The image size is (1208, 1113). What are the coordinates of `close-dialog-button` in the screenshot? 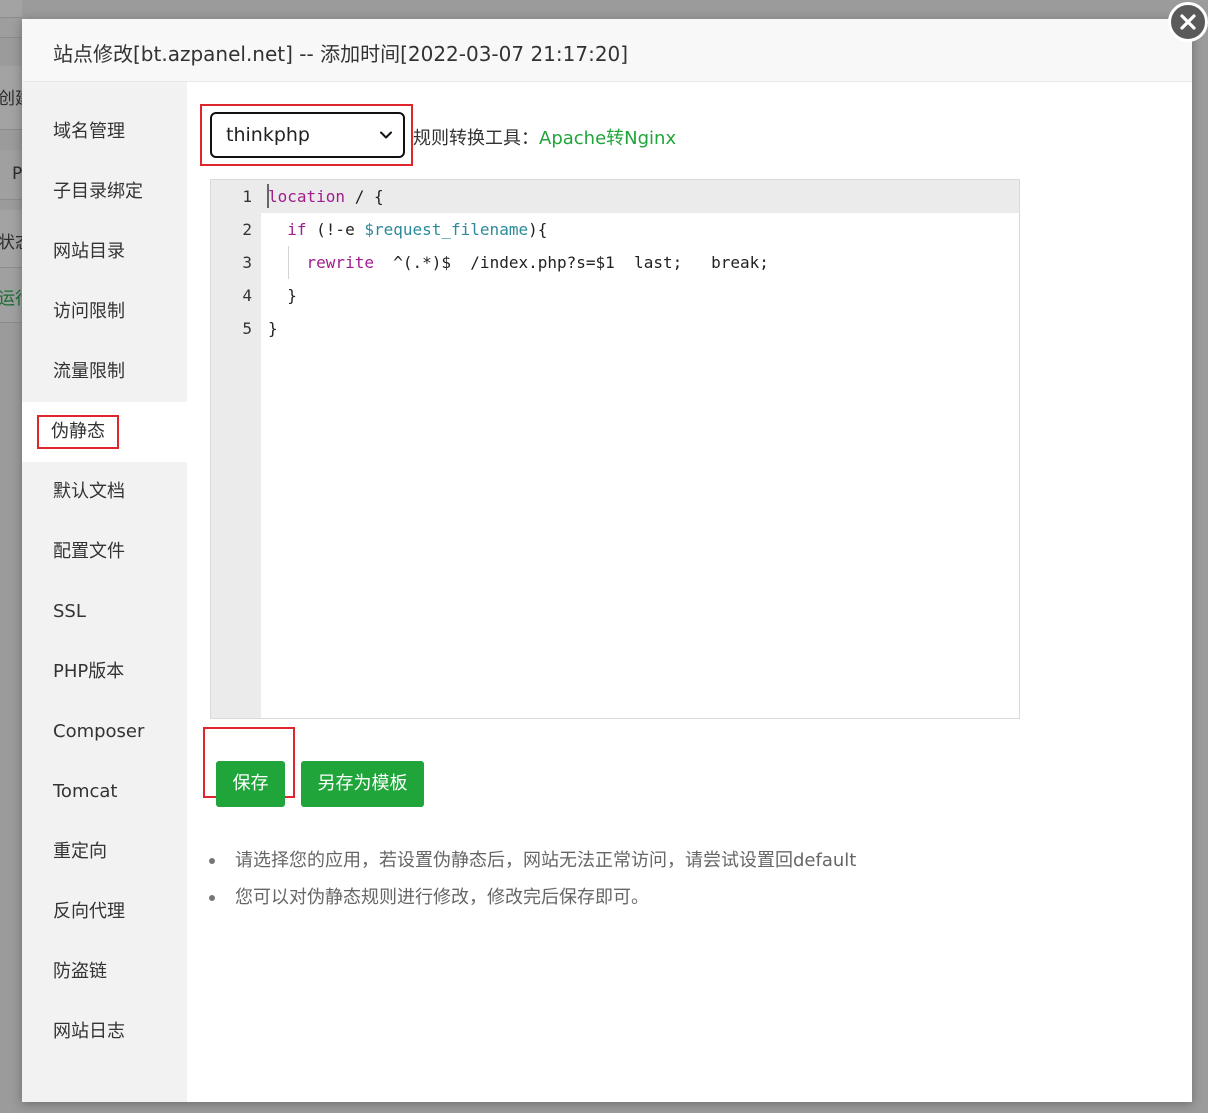 It's located at (1188, 22).